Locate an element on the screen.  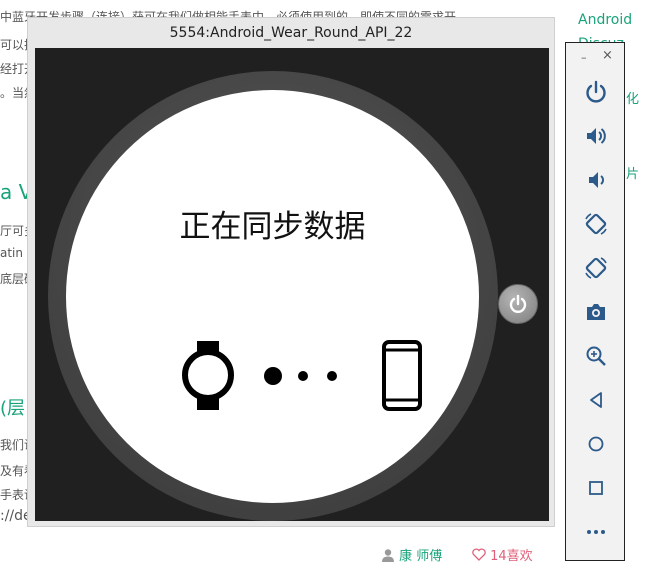
bg-heading: (层 is located at coordinates (12, 407).